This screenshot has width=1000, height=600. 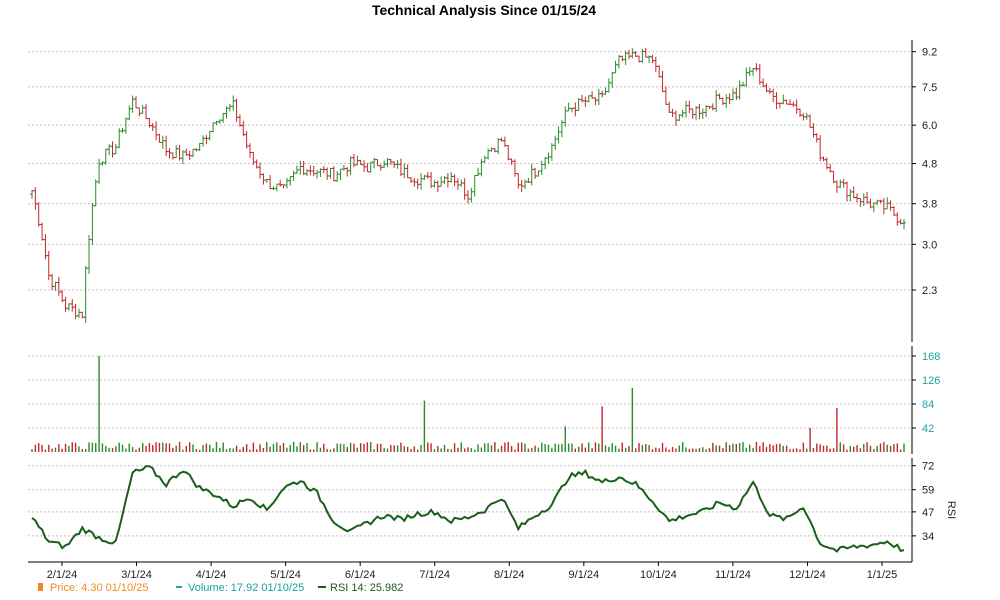 What do you see at coordinates (434, 575) in the screenshot?
I see `date-tick-label: 7/1/24` at bounding box center [434, 575].